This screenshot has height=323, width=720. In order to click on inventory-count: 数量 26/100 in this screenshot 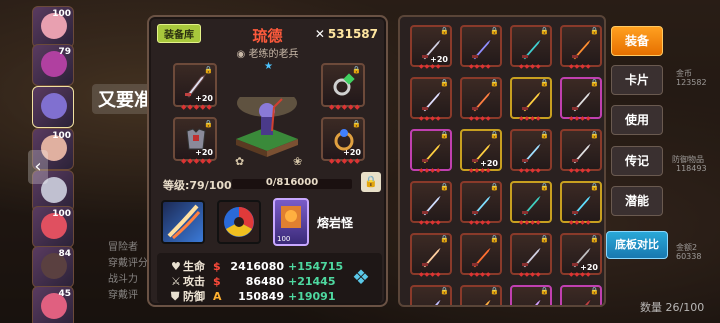, I will do `click(672, 307)`.